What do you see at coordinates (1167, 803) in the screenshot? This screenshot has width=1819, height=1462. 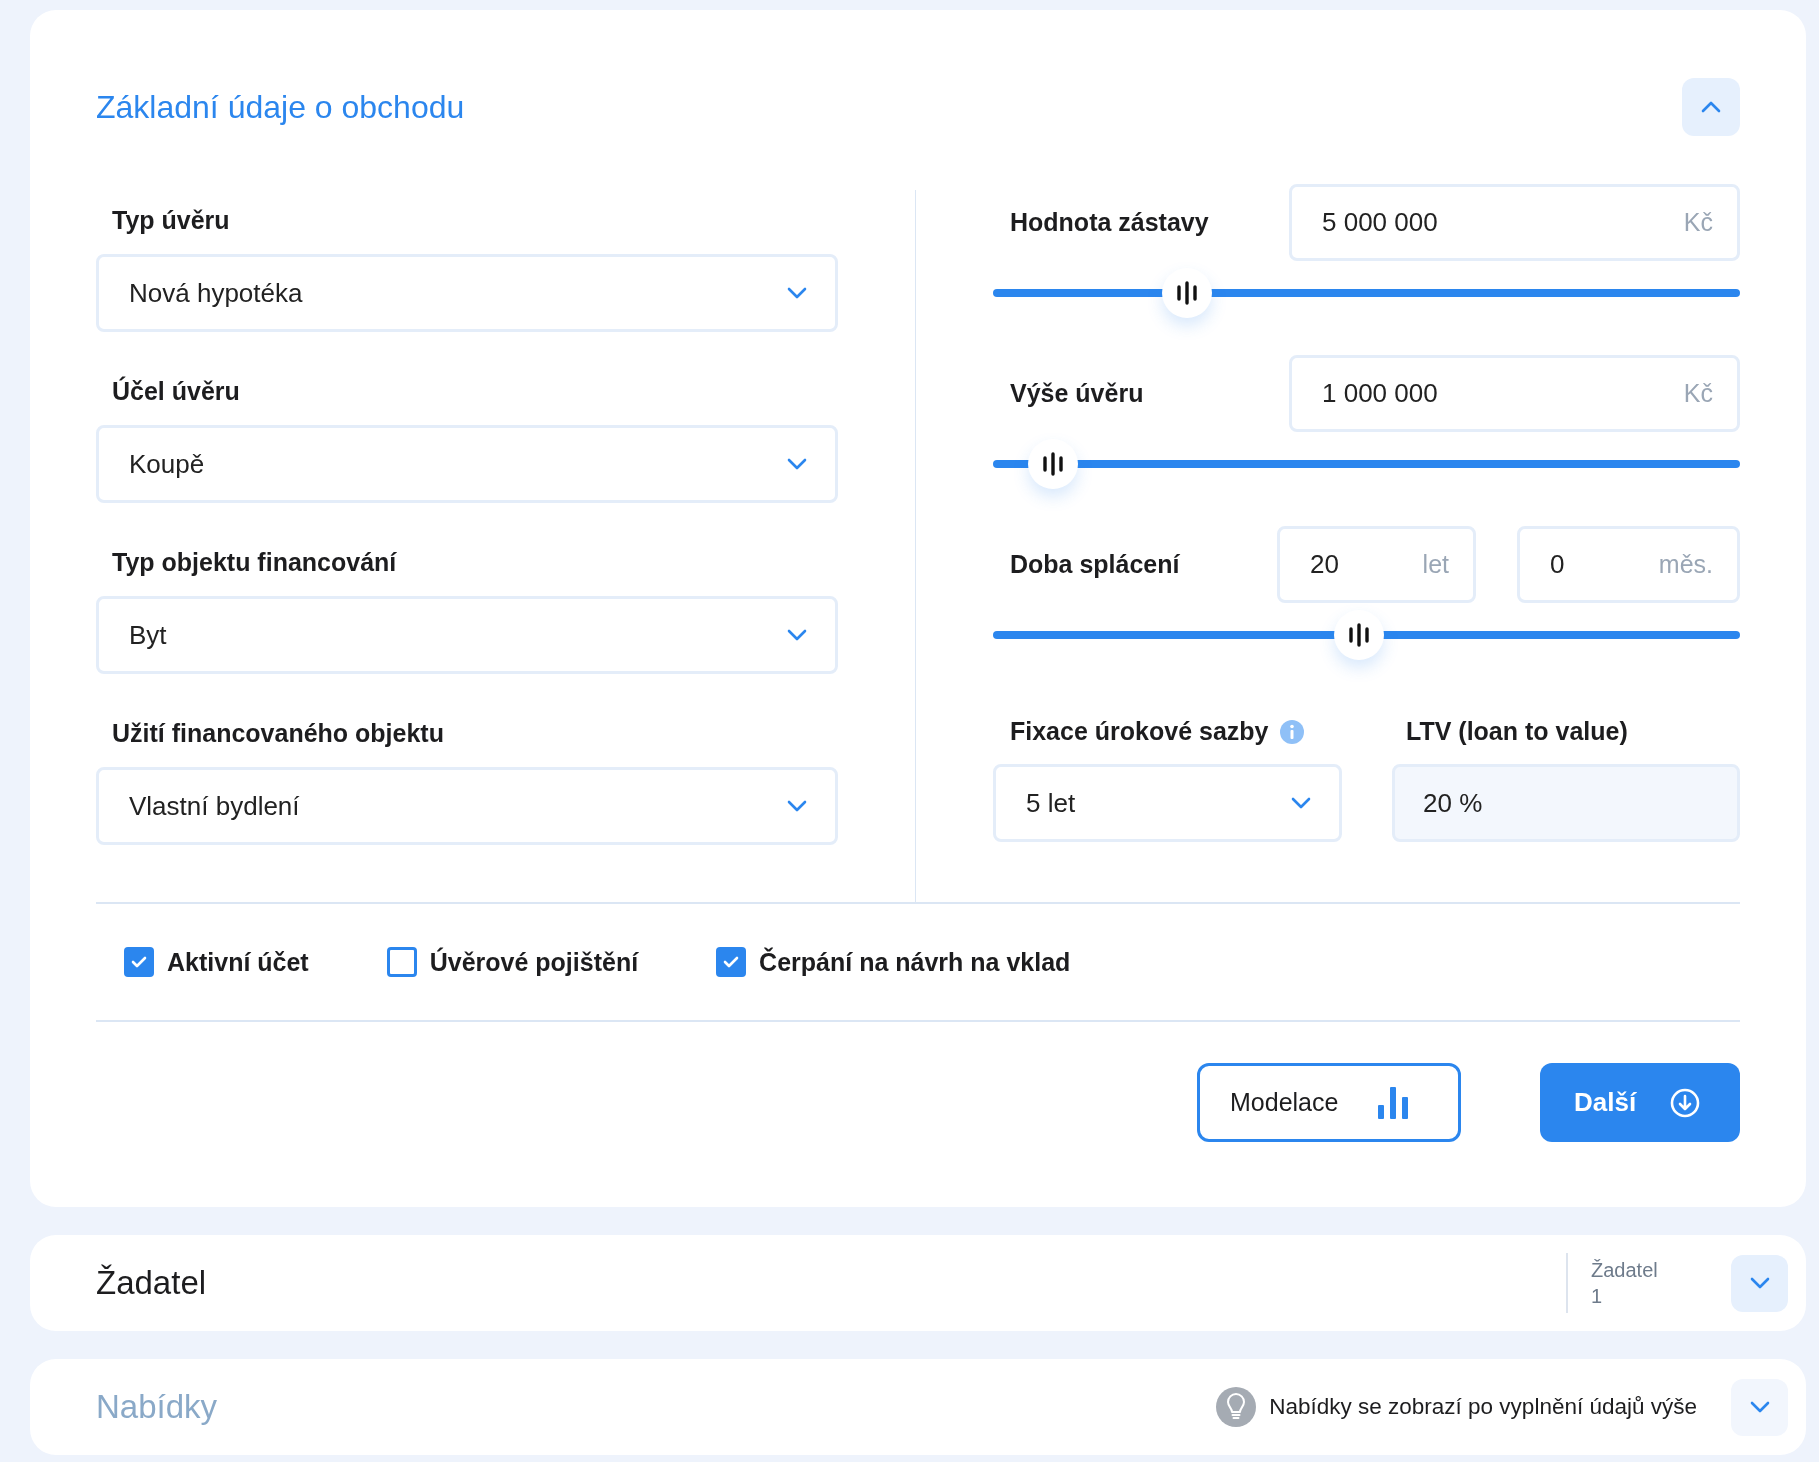 I see `dropdown: 5 let` at bounding box center [1167, 803].